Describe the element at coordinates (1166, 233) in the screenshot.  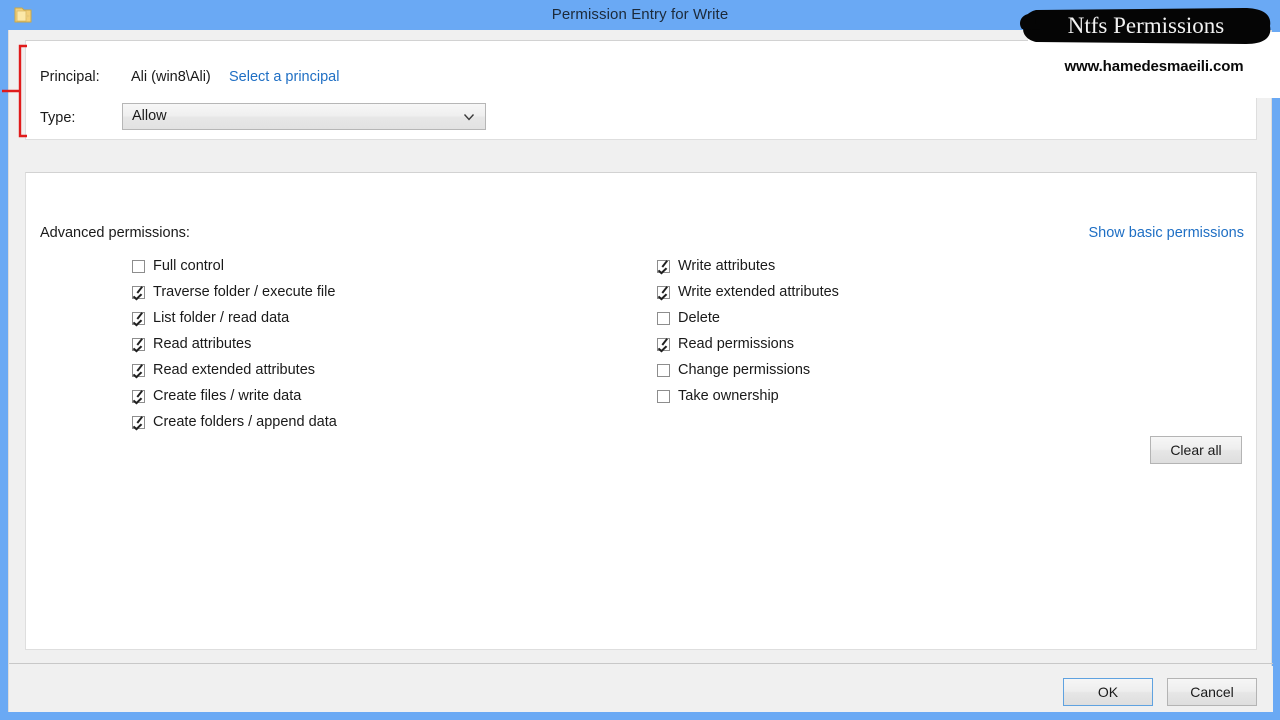
I see `show-basic-permissions-link: Show basic permissions` at that location.